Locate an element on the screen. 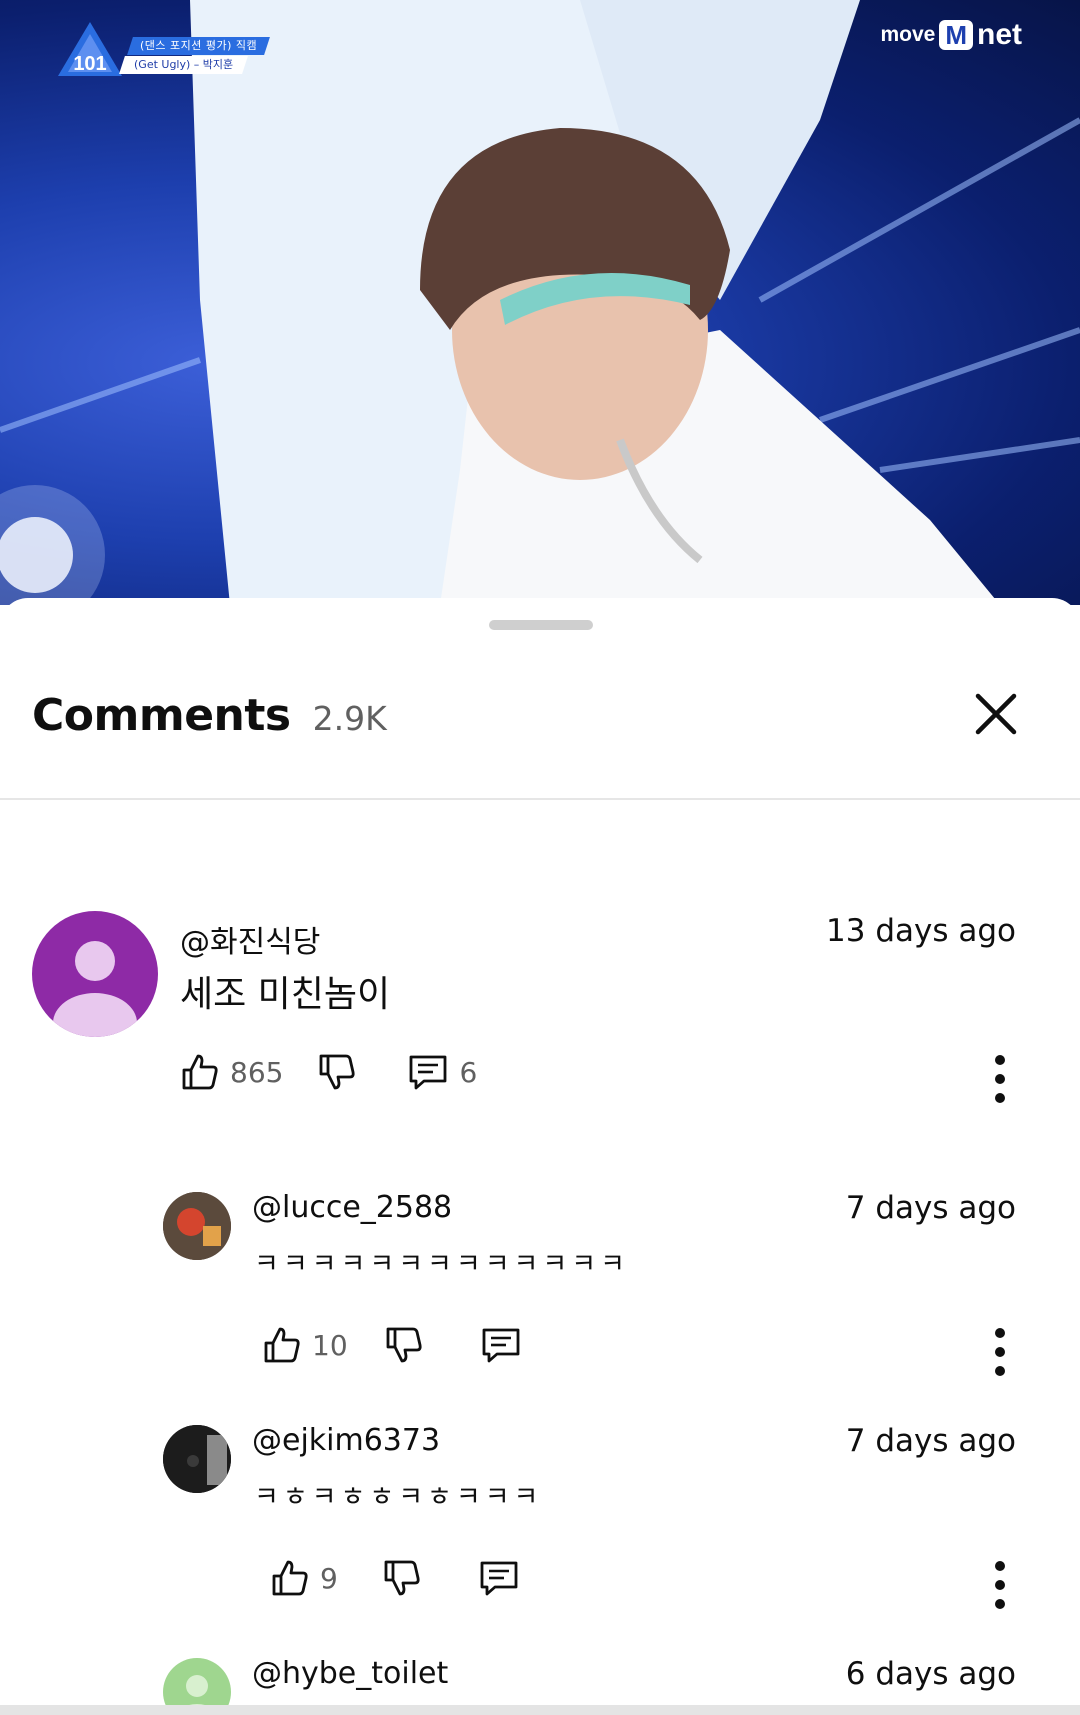 This screenshot has height=1715, width=1080. comment-author: @화진식당 is located at coordinates (250, 939).